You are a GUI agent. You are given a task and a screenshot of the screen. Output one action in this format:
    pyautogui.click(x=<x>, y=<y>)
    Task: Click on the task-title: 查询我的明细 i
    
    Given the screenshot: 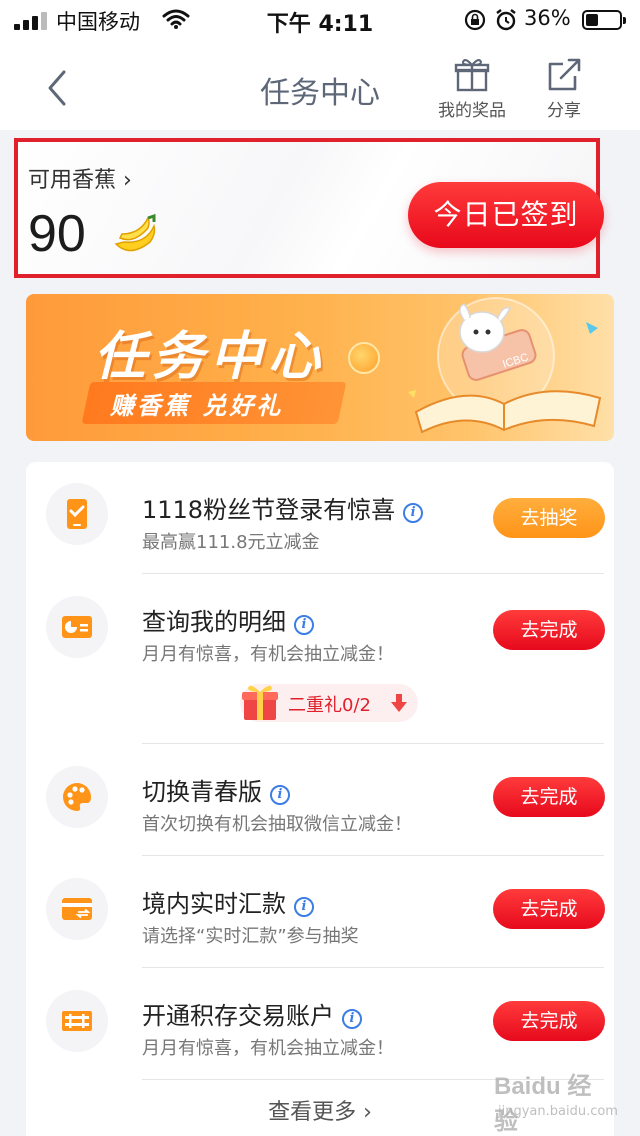 What is the action you would take?
    pyautogui.click(x=228, y=619)
    